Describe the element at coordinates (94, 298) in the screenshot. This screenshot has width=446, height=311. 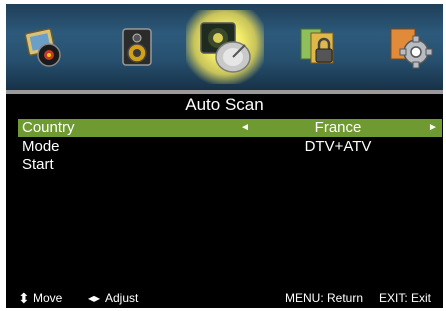
I see `adjust-icon: ◂▸` at that location.